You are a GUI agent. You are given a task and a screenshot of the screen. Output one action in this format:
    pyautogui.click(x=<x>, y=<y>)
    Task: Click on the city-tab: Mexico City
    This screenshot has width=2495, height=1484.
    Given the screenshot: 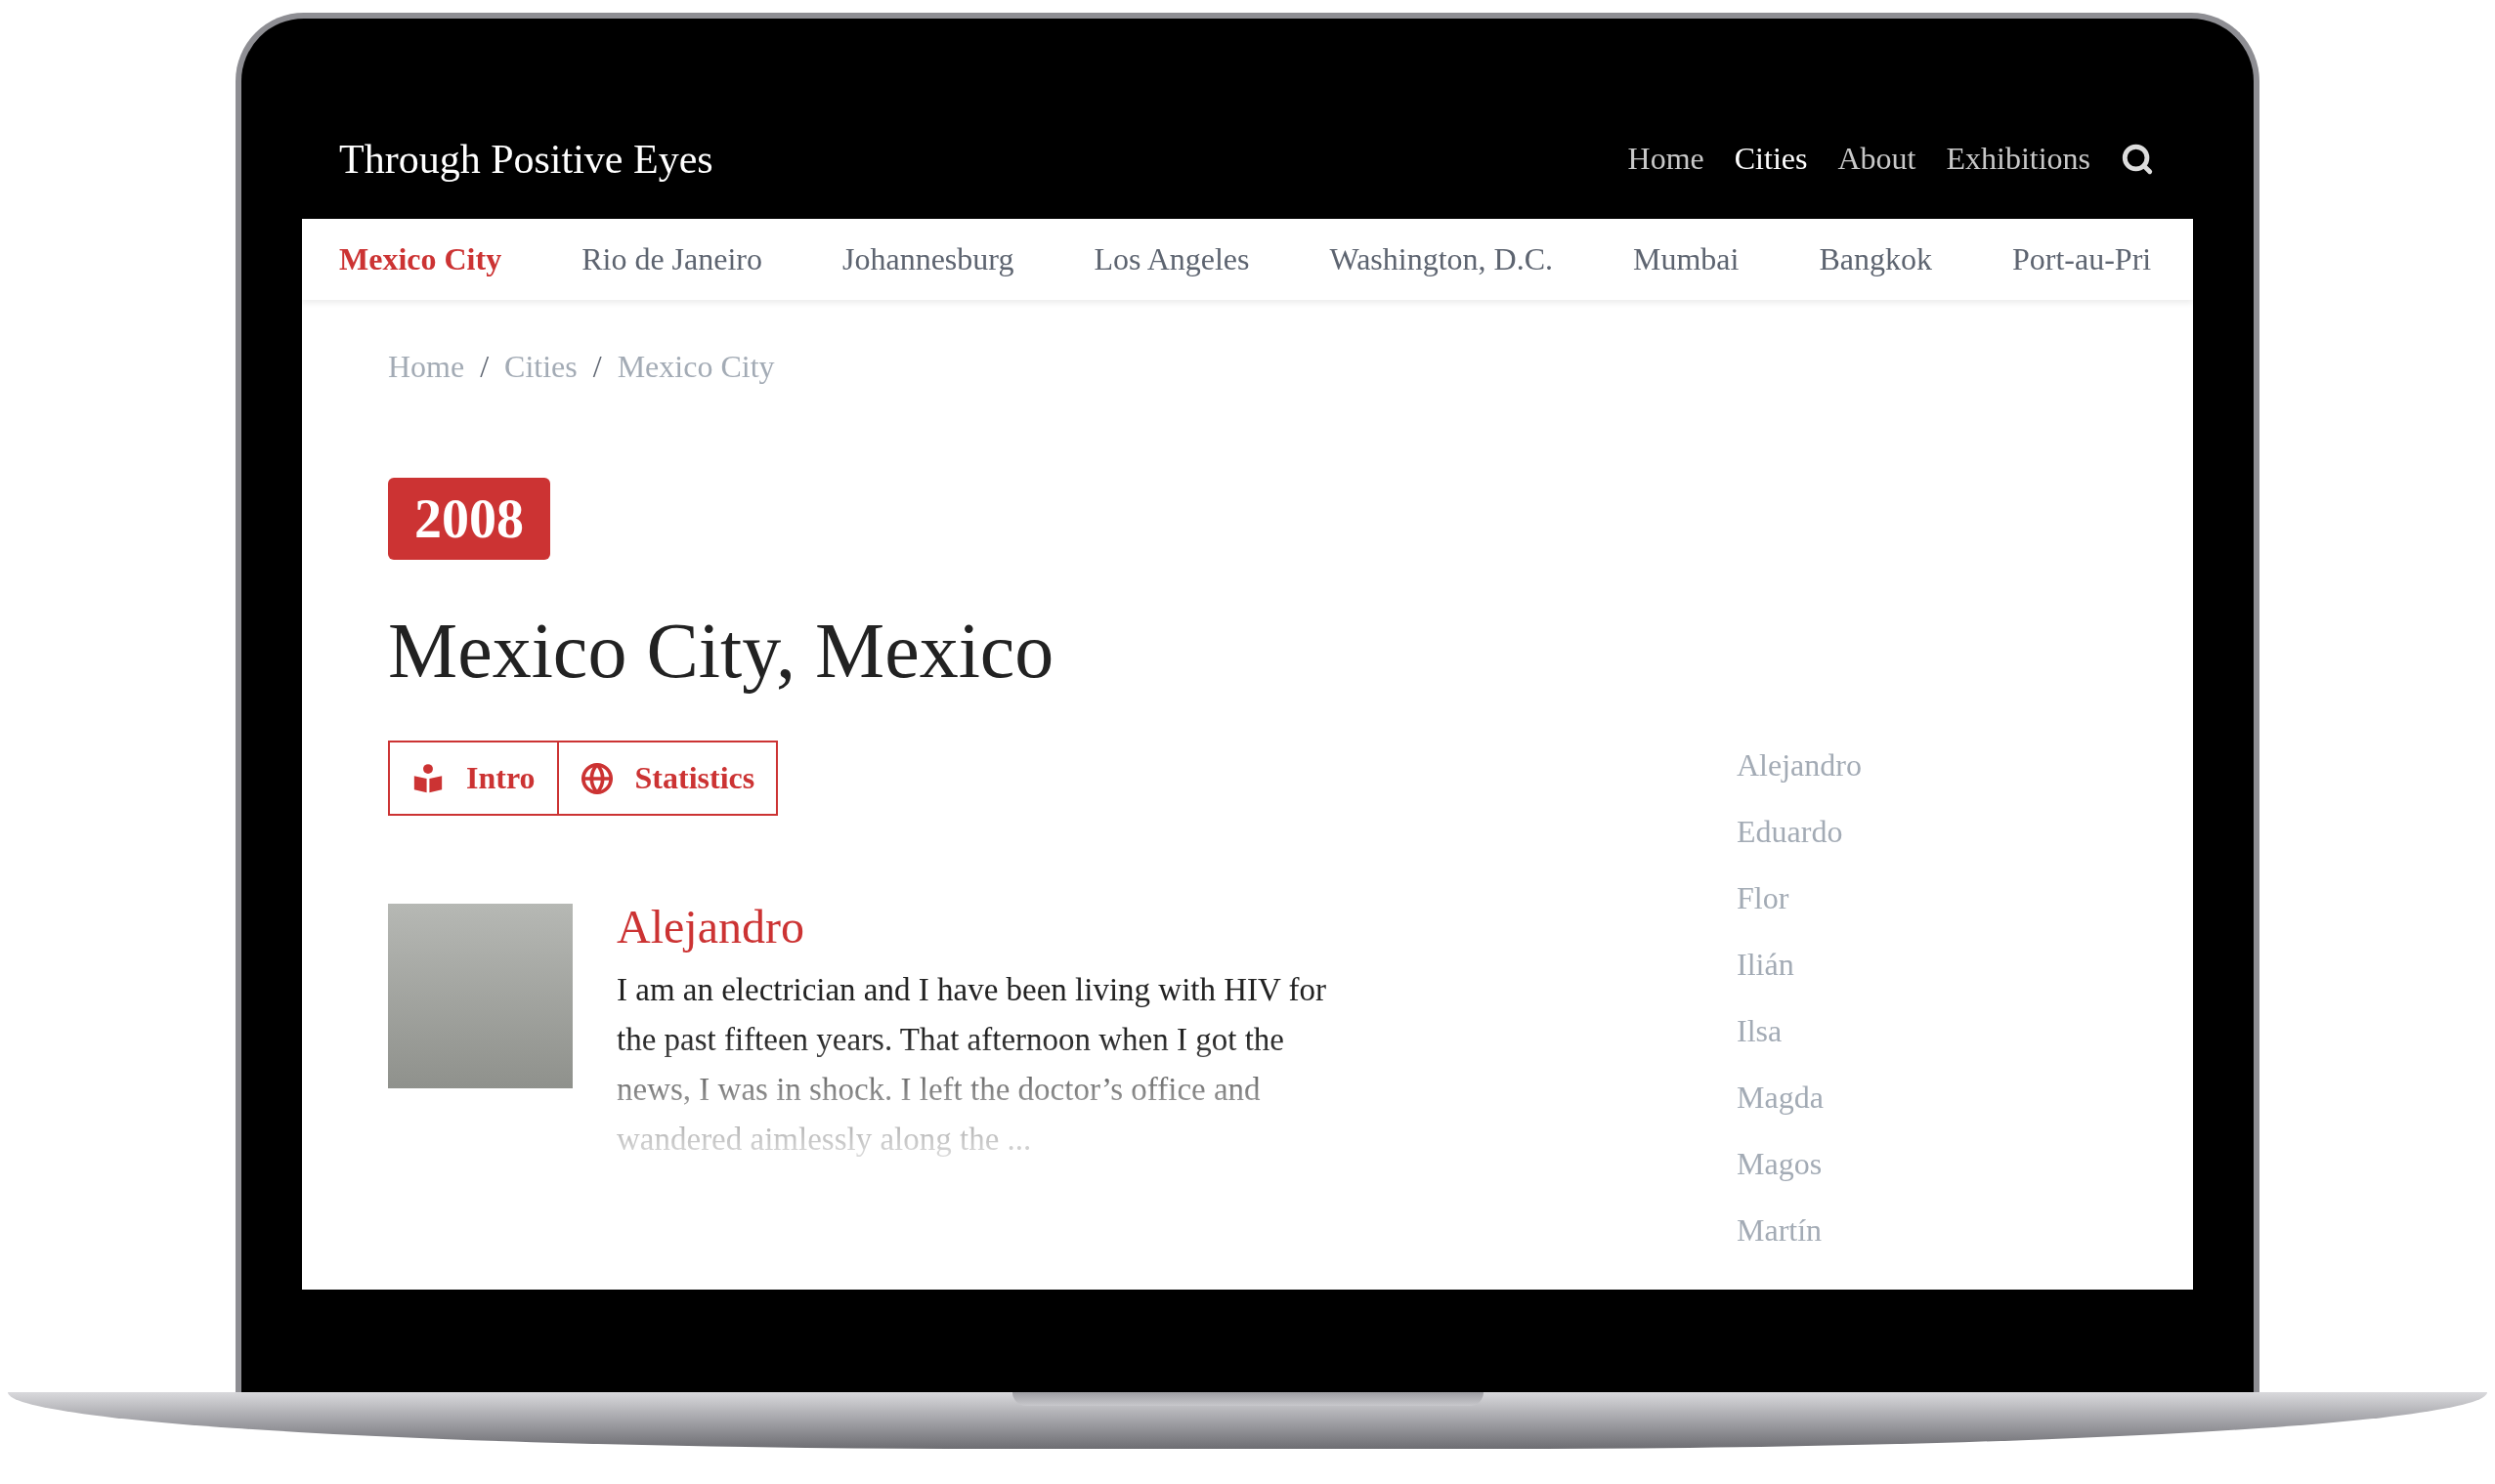 What is the action you would take?
    pyautogui.click(x=420, y=259)
    